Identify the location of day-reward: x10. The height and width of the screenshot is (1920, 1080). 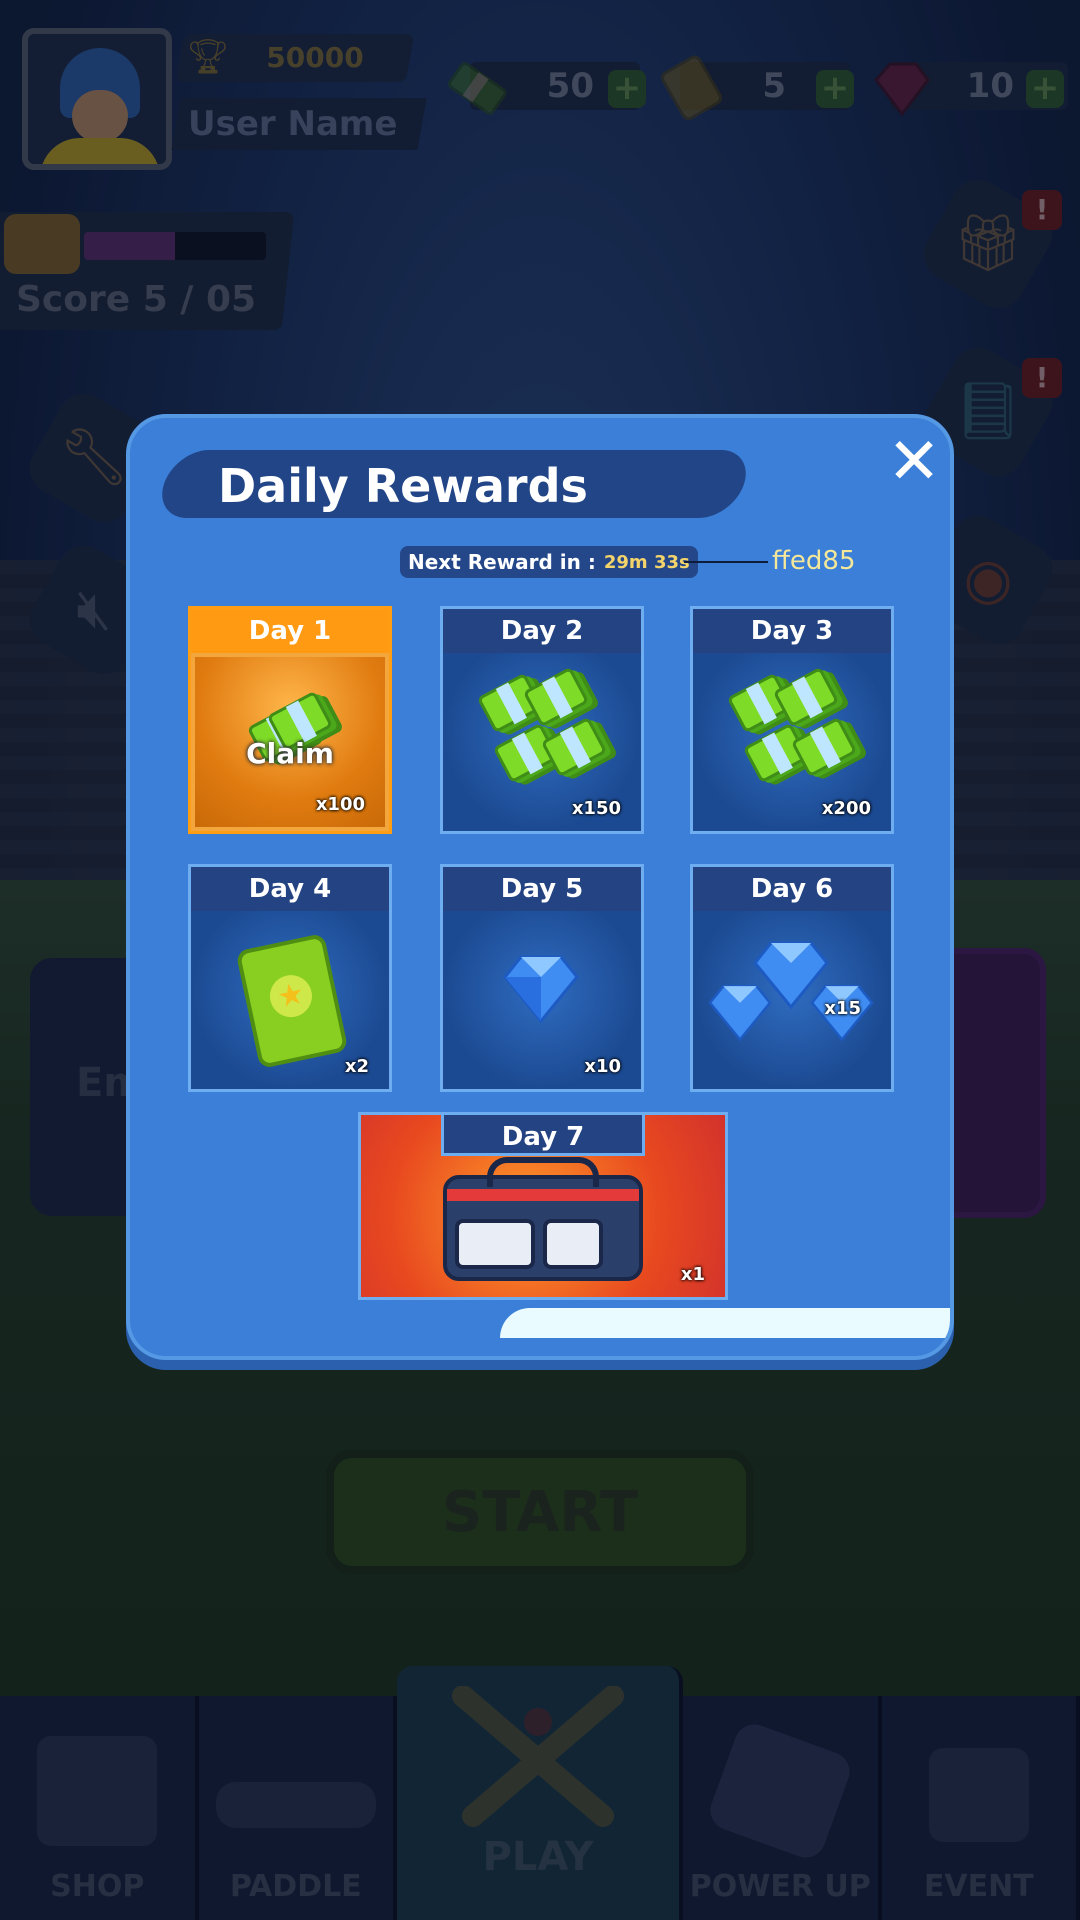
(542, 1000).